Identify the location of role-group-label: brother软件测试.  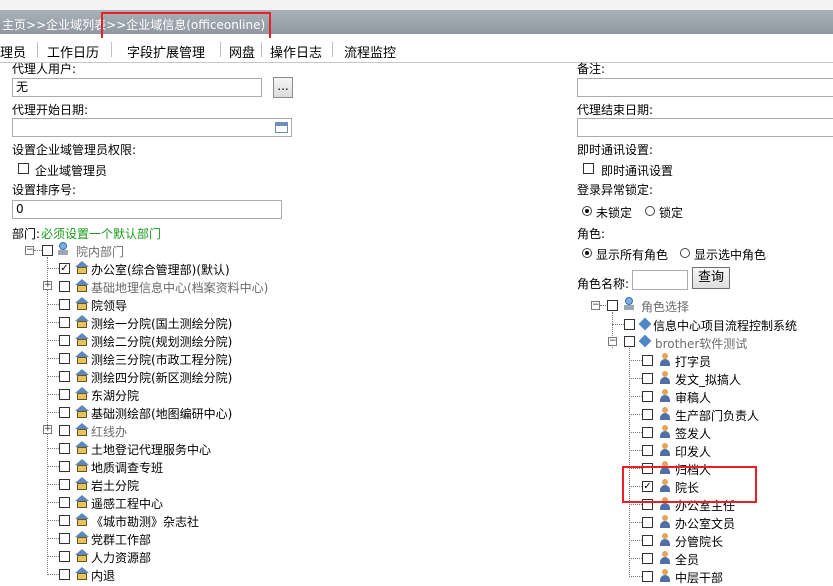
(701, 343).